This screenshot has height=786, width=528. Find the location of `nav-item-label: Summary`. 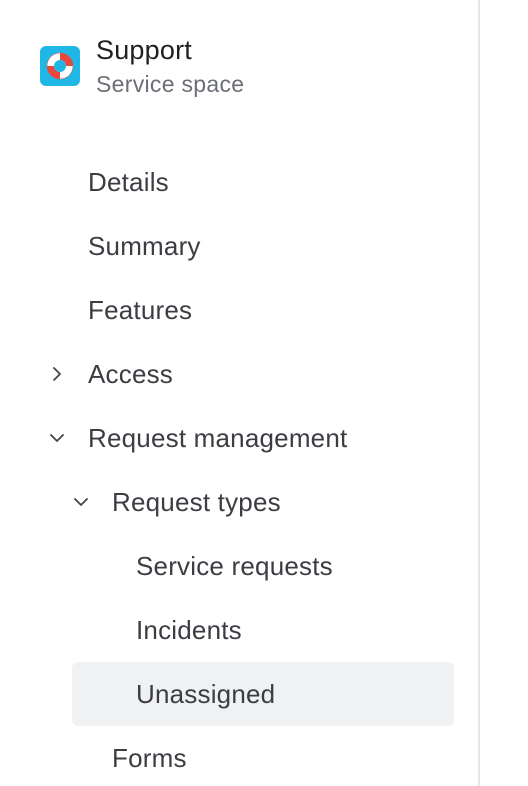

nav-item-label: Summary is located at coordinates (144, 245).